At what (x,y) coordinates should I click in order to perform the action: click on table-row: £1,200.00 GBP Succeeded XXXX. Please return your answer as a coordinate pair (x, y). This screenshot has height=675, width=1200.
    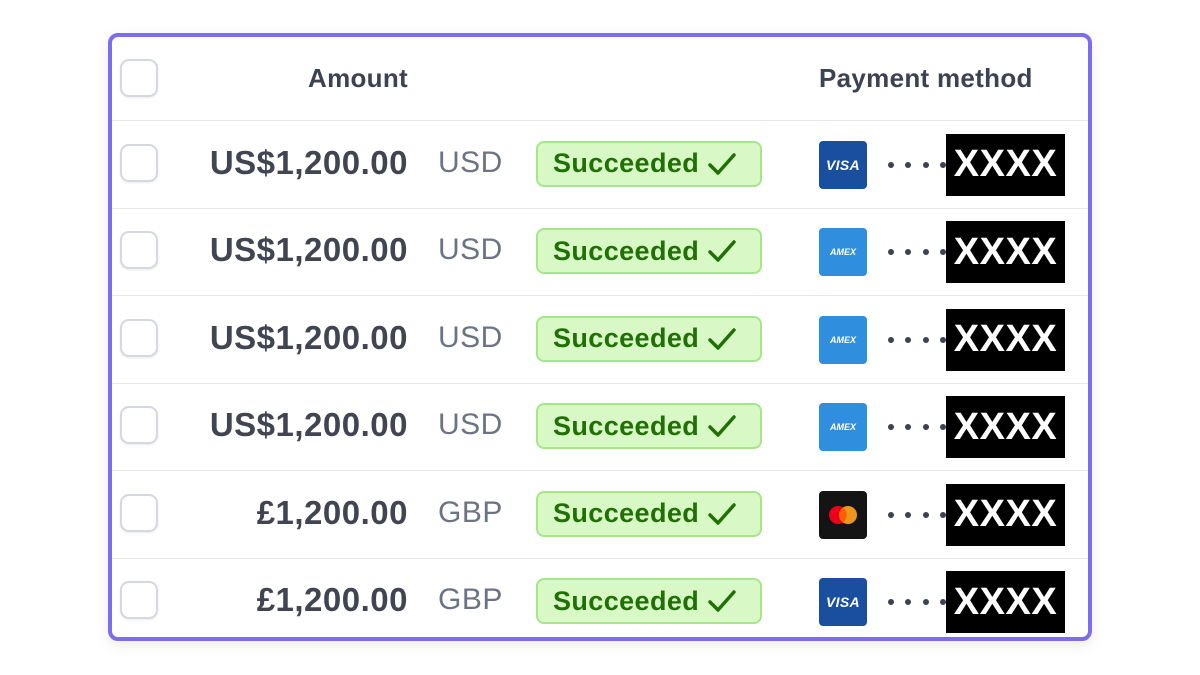
    Looking at the image, I should click on (600, 515).